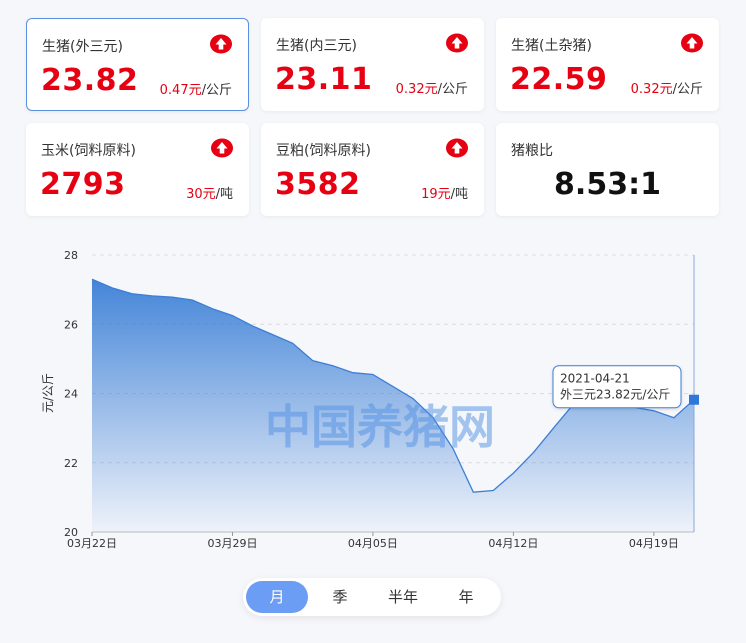 This screenshot has width=746, height=643. I want to click on card-title: 猪粮比, so click(532, 151).